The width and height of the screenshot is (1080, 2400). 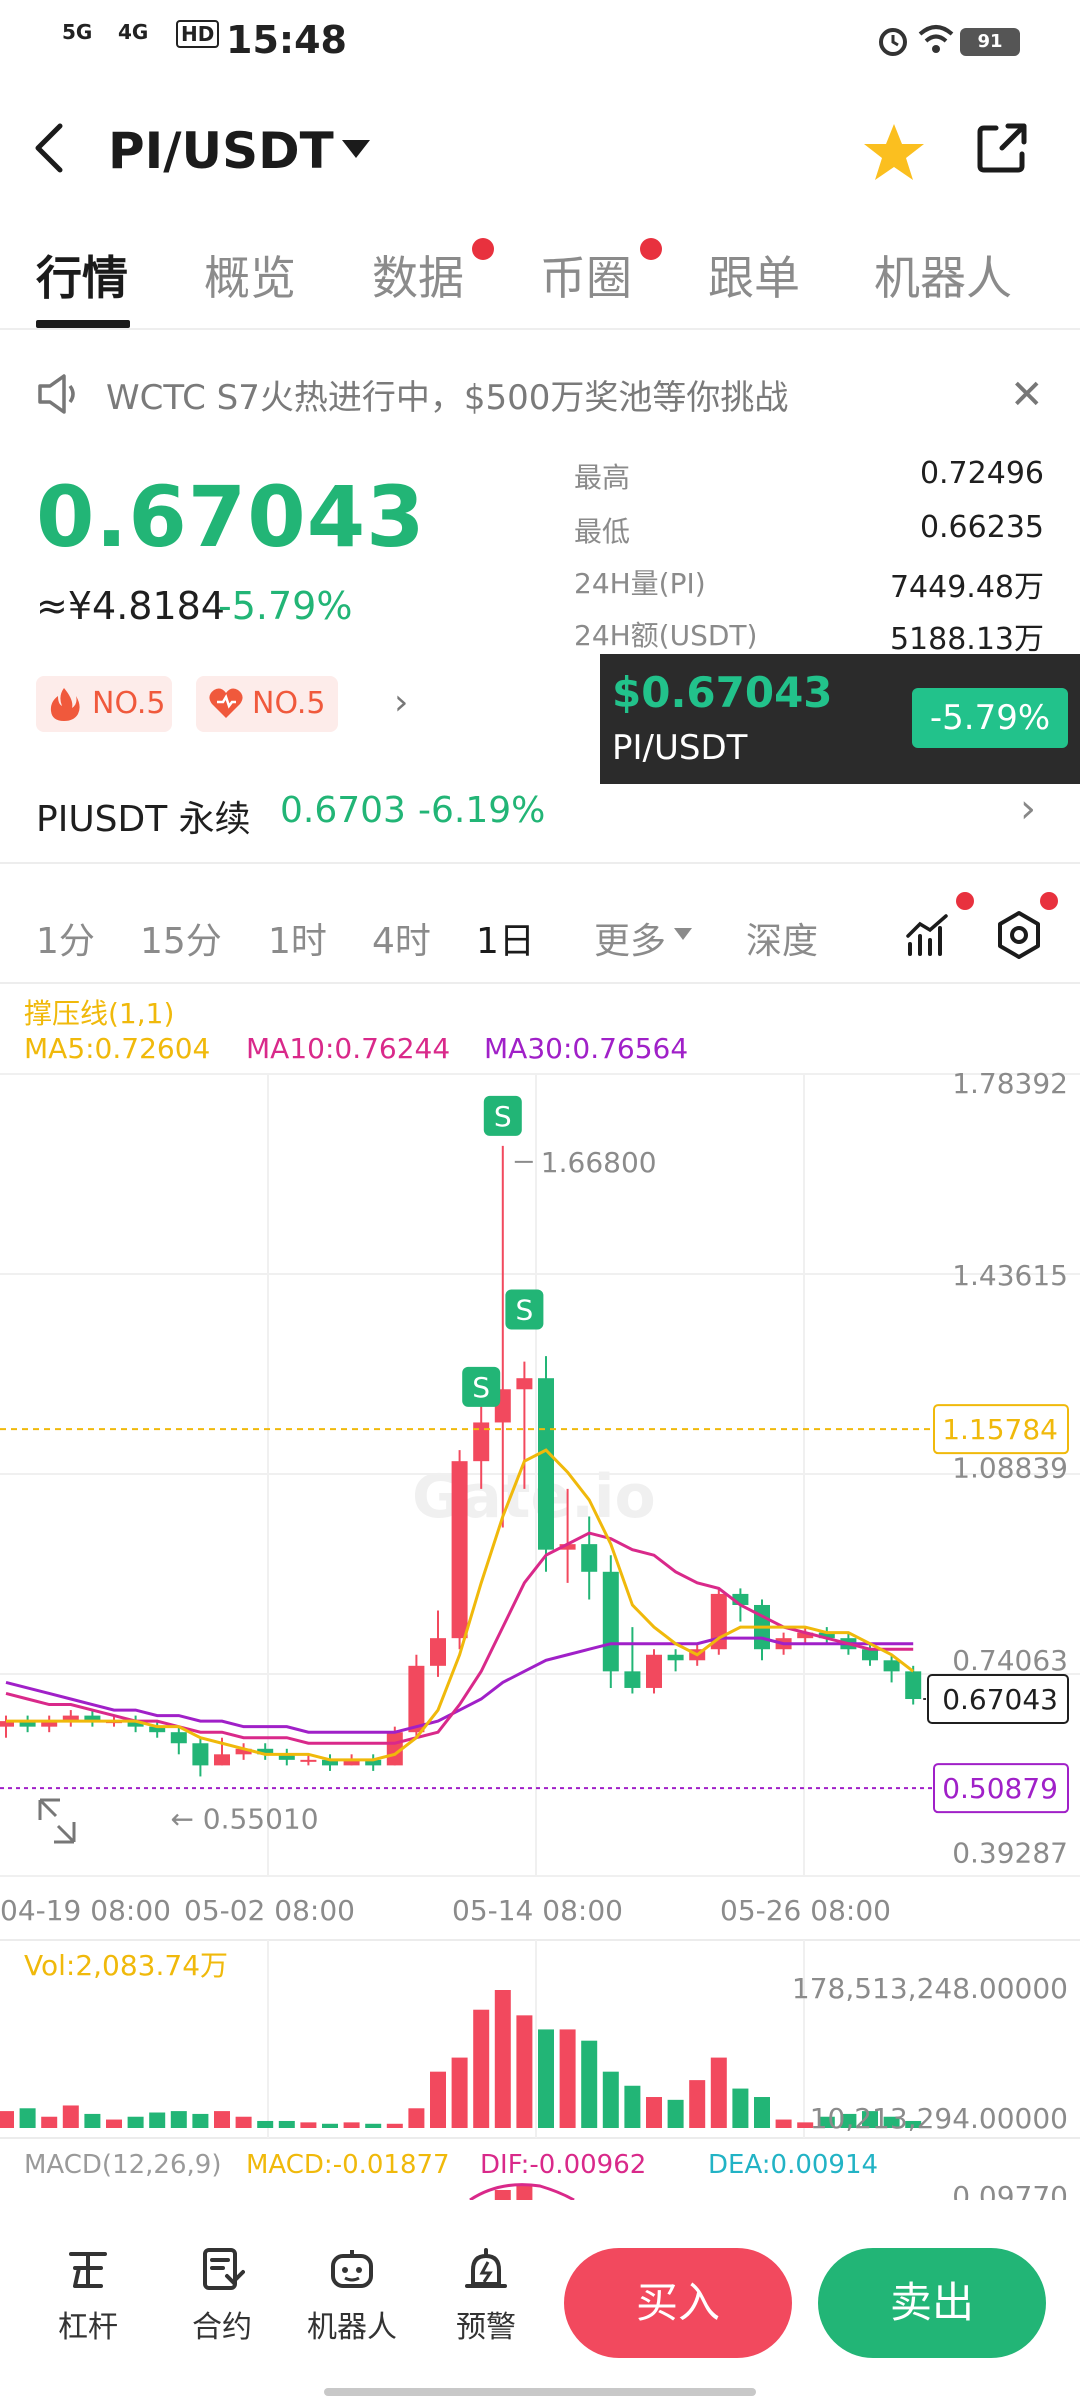 What do you see at coordinates (1000, 1699) in the screenshot?
I see `current-price-label: 0.67043` at bounding box center [1000, 1699].